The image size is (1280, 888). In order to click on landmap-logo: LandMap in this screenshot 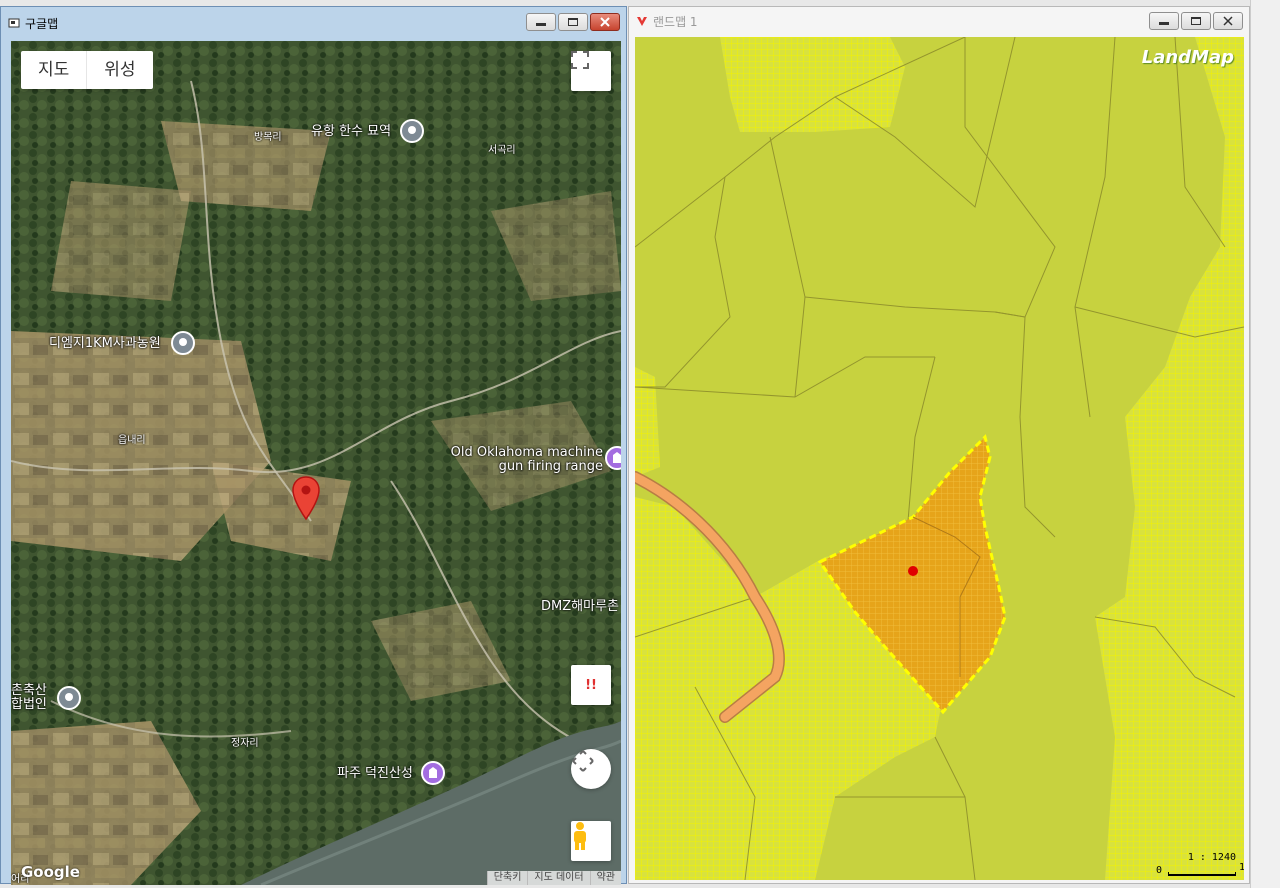, I will do `click(1187, 57)`.